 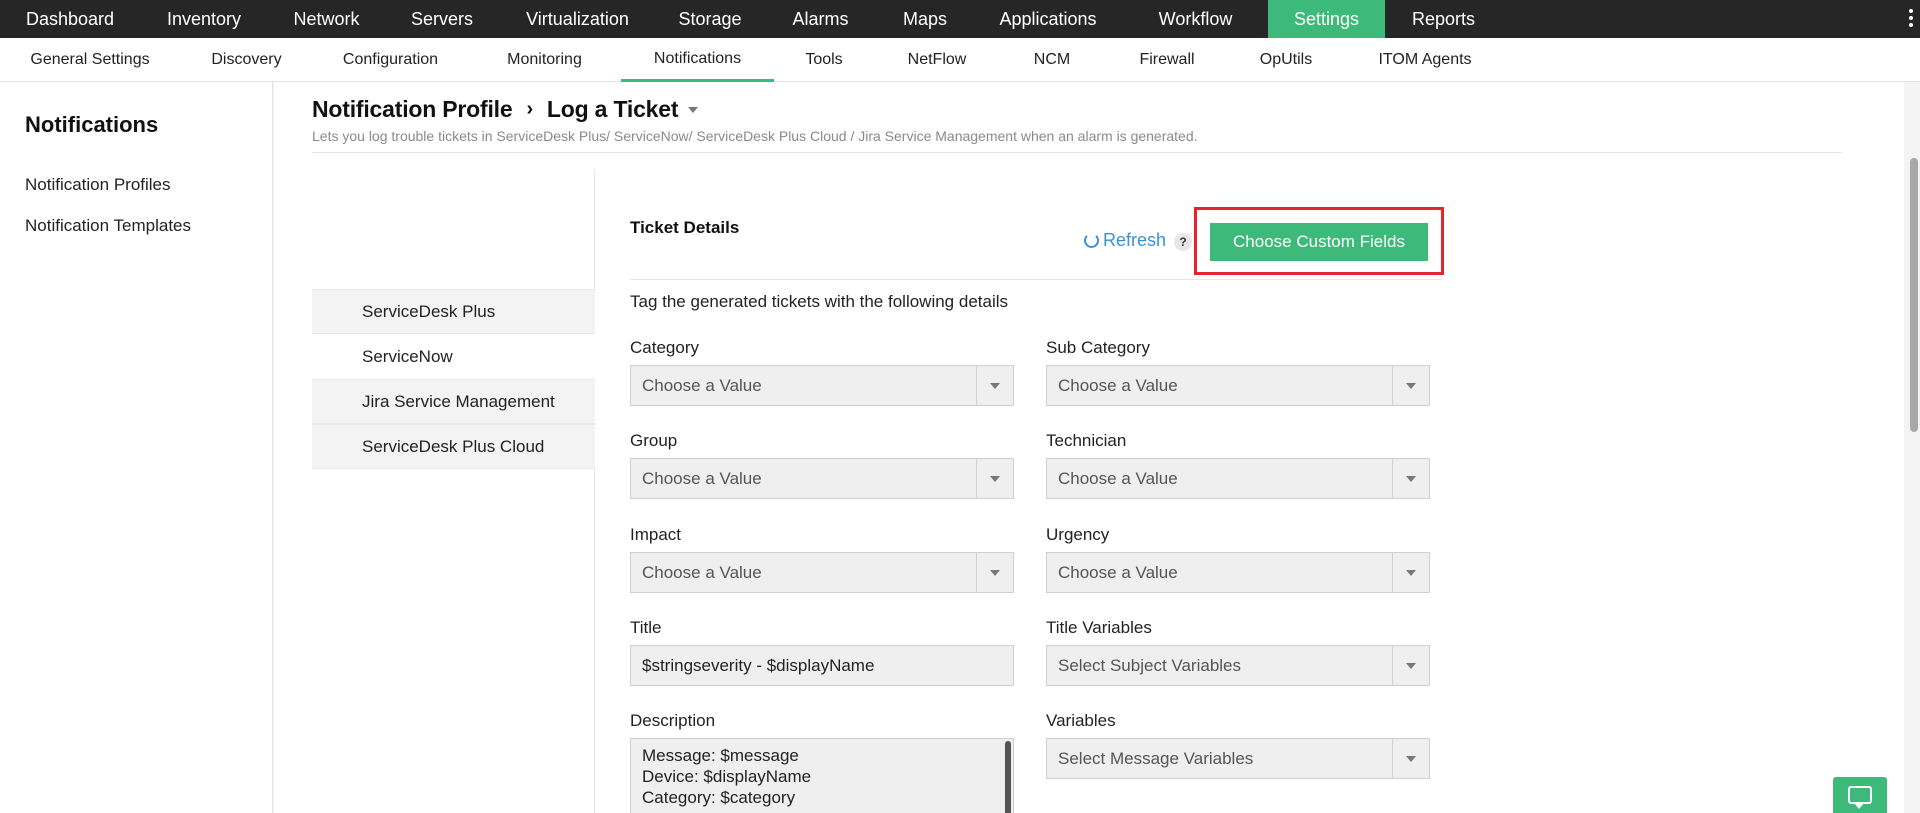 What do you see at coordinates (453, 401) in the screenshot?
I see `tab-jira-service-management: Jira Service Management` at bounding box center [453, 401].